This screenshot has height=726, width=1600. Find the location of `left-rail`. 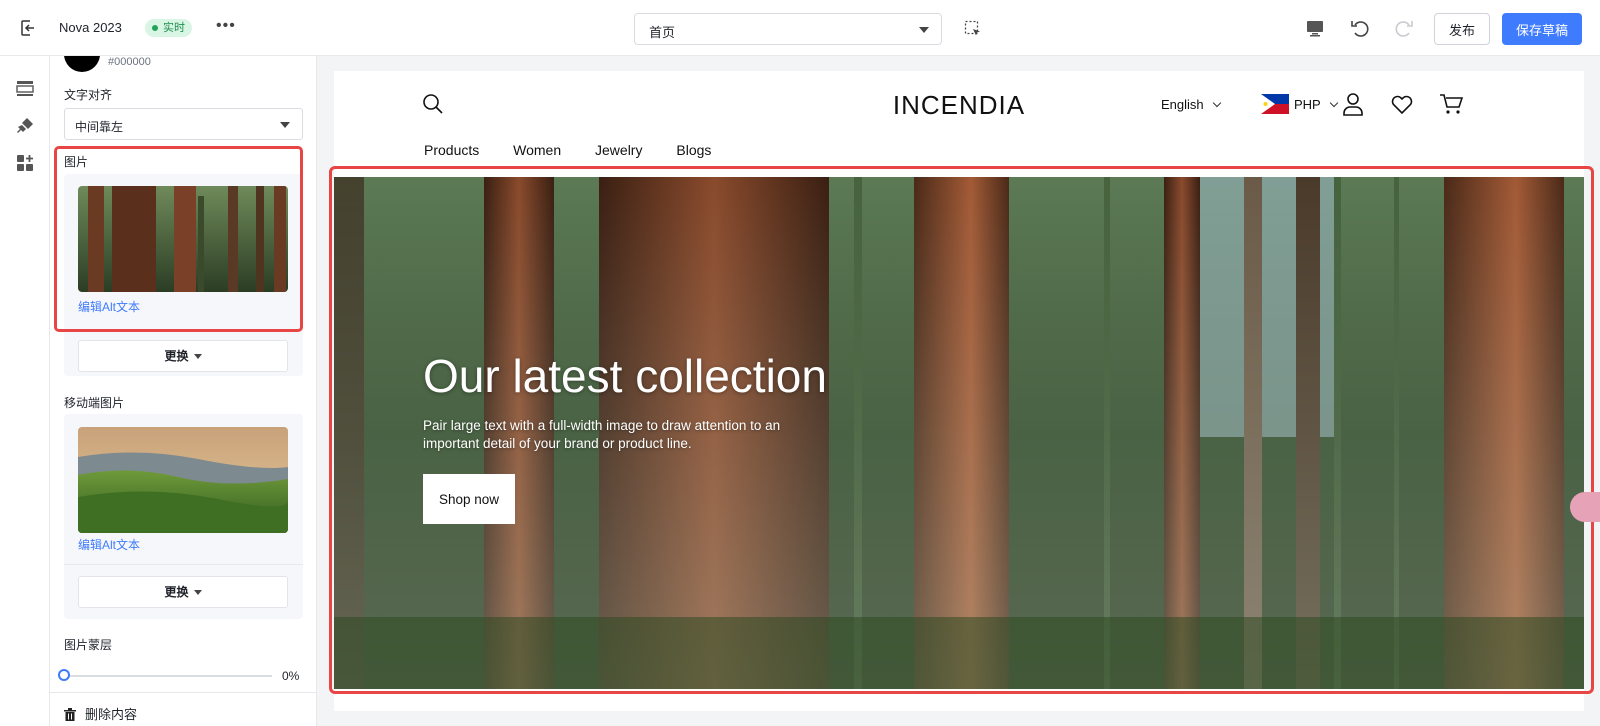

left-rail is located at coordinates (25, 391).